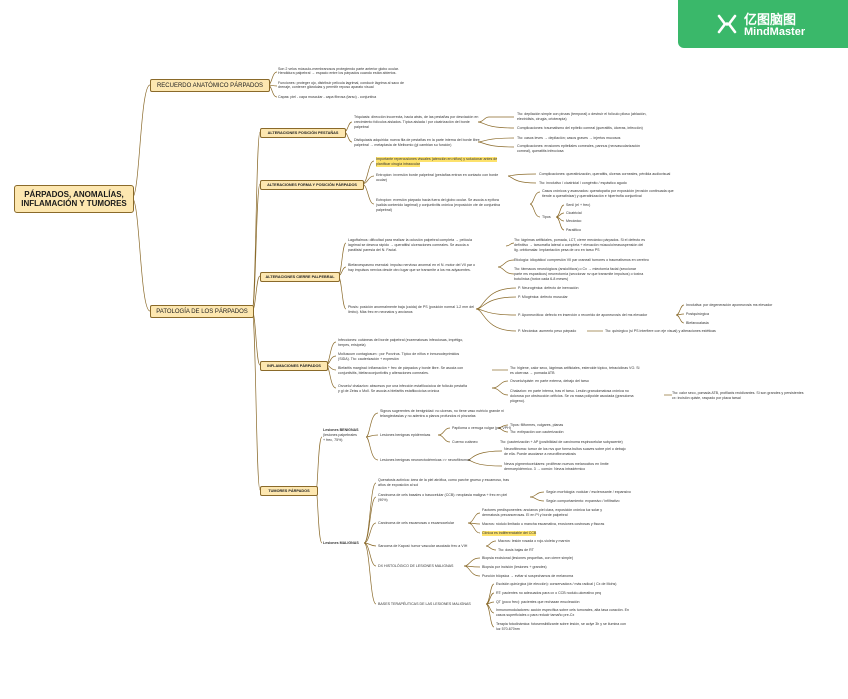 This screenshot has width=848, height=699. Describe the element at coordinates (303, 133) in the screenshot. I see `topic-pestanas: ALTERACIONES POSICIÓN PESTAÑAS` at that location.